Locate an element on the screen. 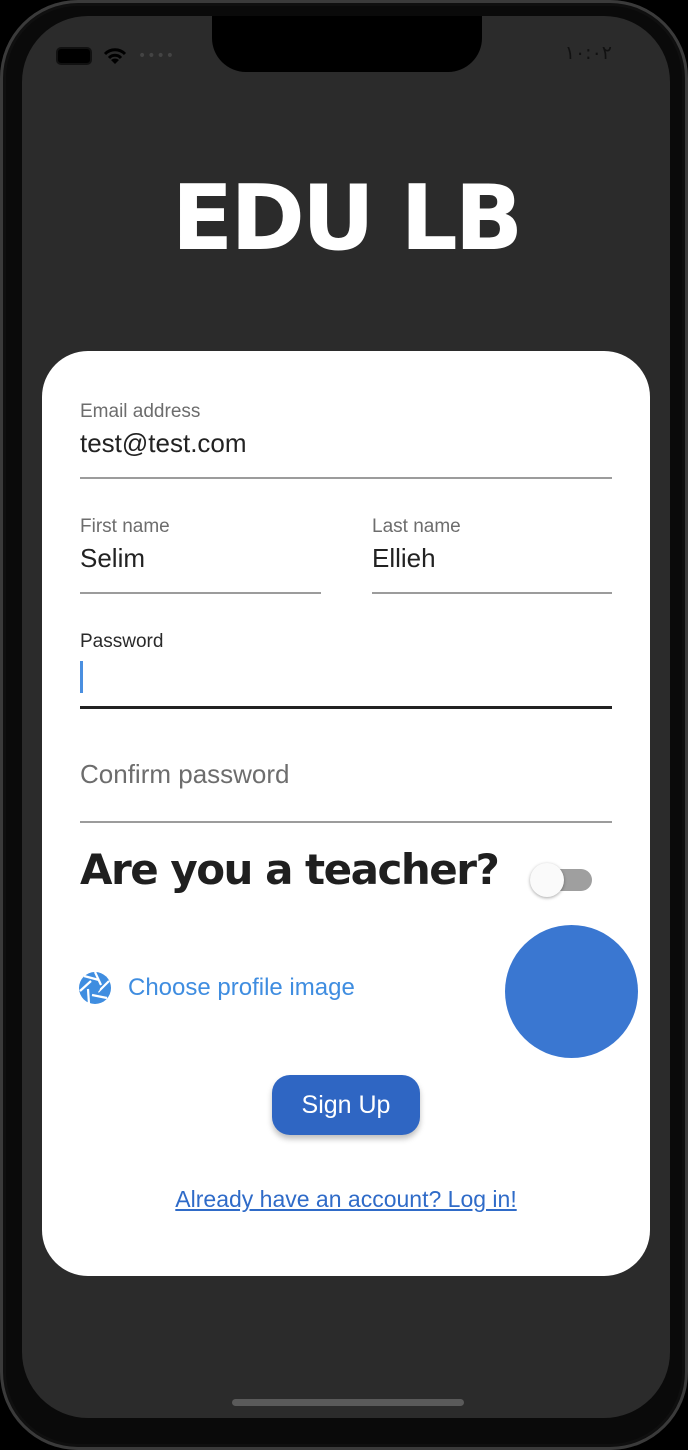  email-value: test@test.com is located at coordinates (346, 443).